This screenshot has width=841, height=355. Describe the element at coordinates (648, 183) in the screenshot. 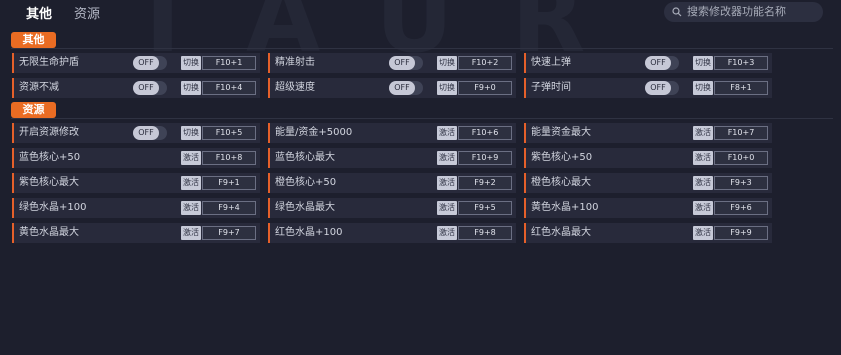

I see `cheat-item: 橙色核心最大 激活 F9+3` at that location.